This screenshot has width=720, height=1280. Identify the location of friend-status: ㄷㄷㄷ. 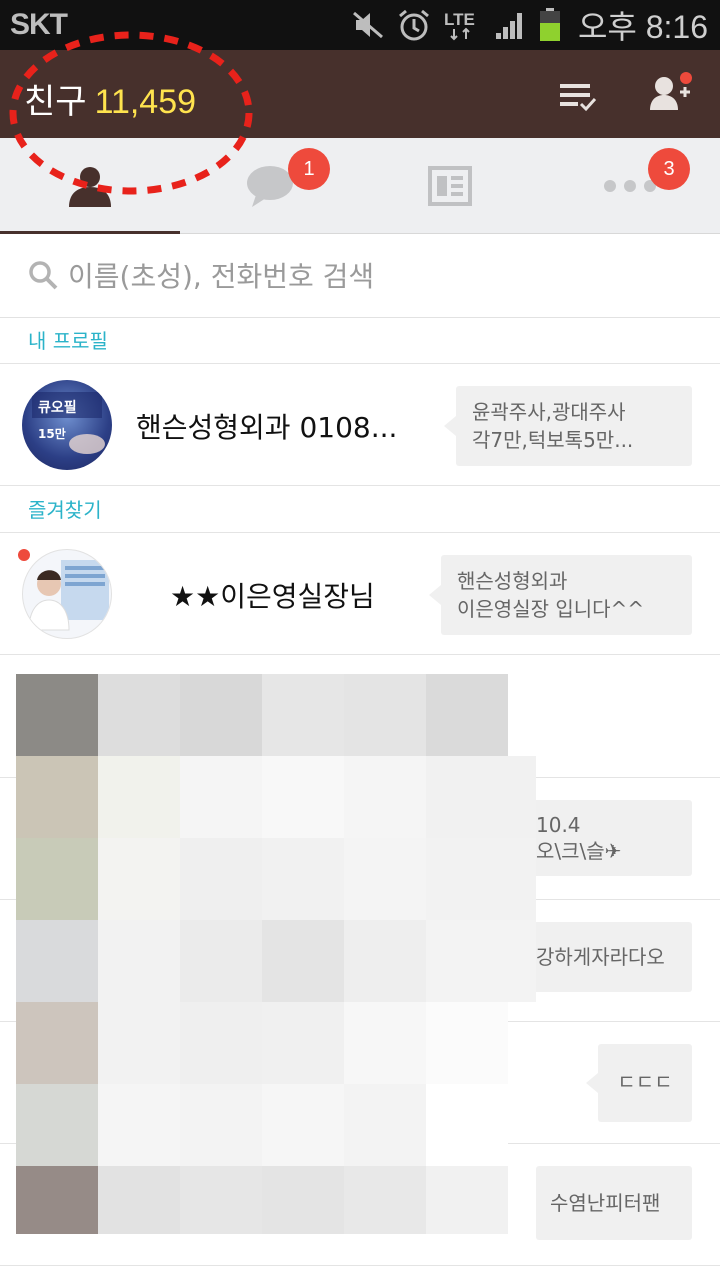
(639, 1083).